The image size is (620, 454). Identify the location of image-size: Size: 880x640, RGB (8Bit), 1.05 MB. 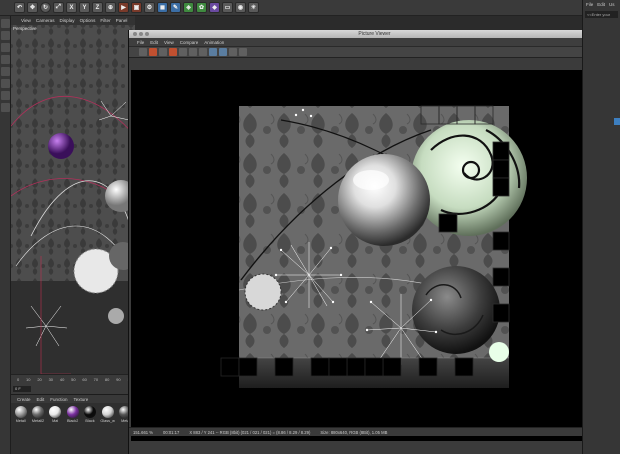
(354, 432).